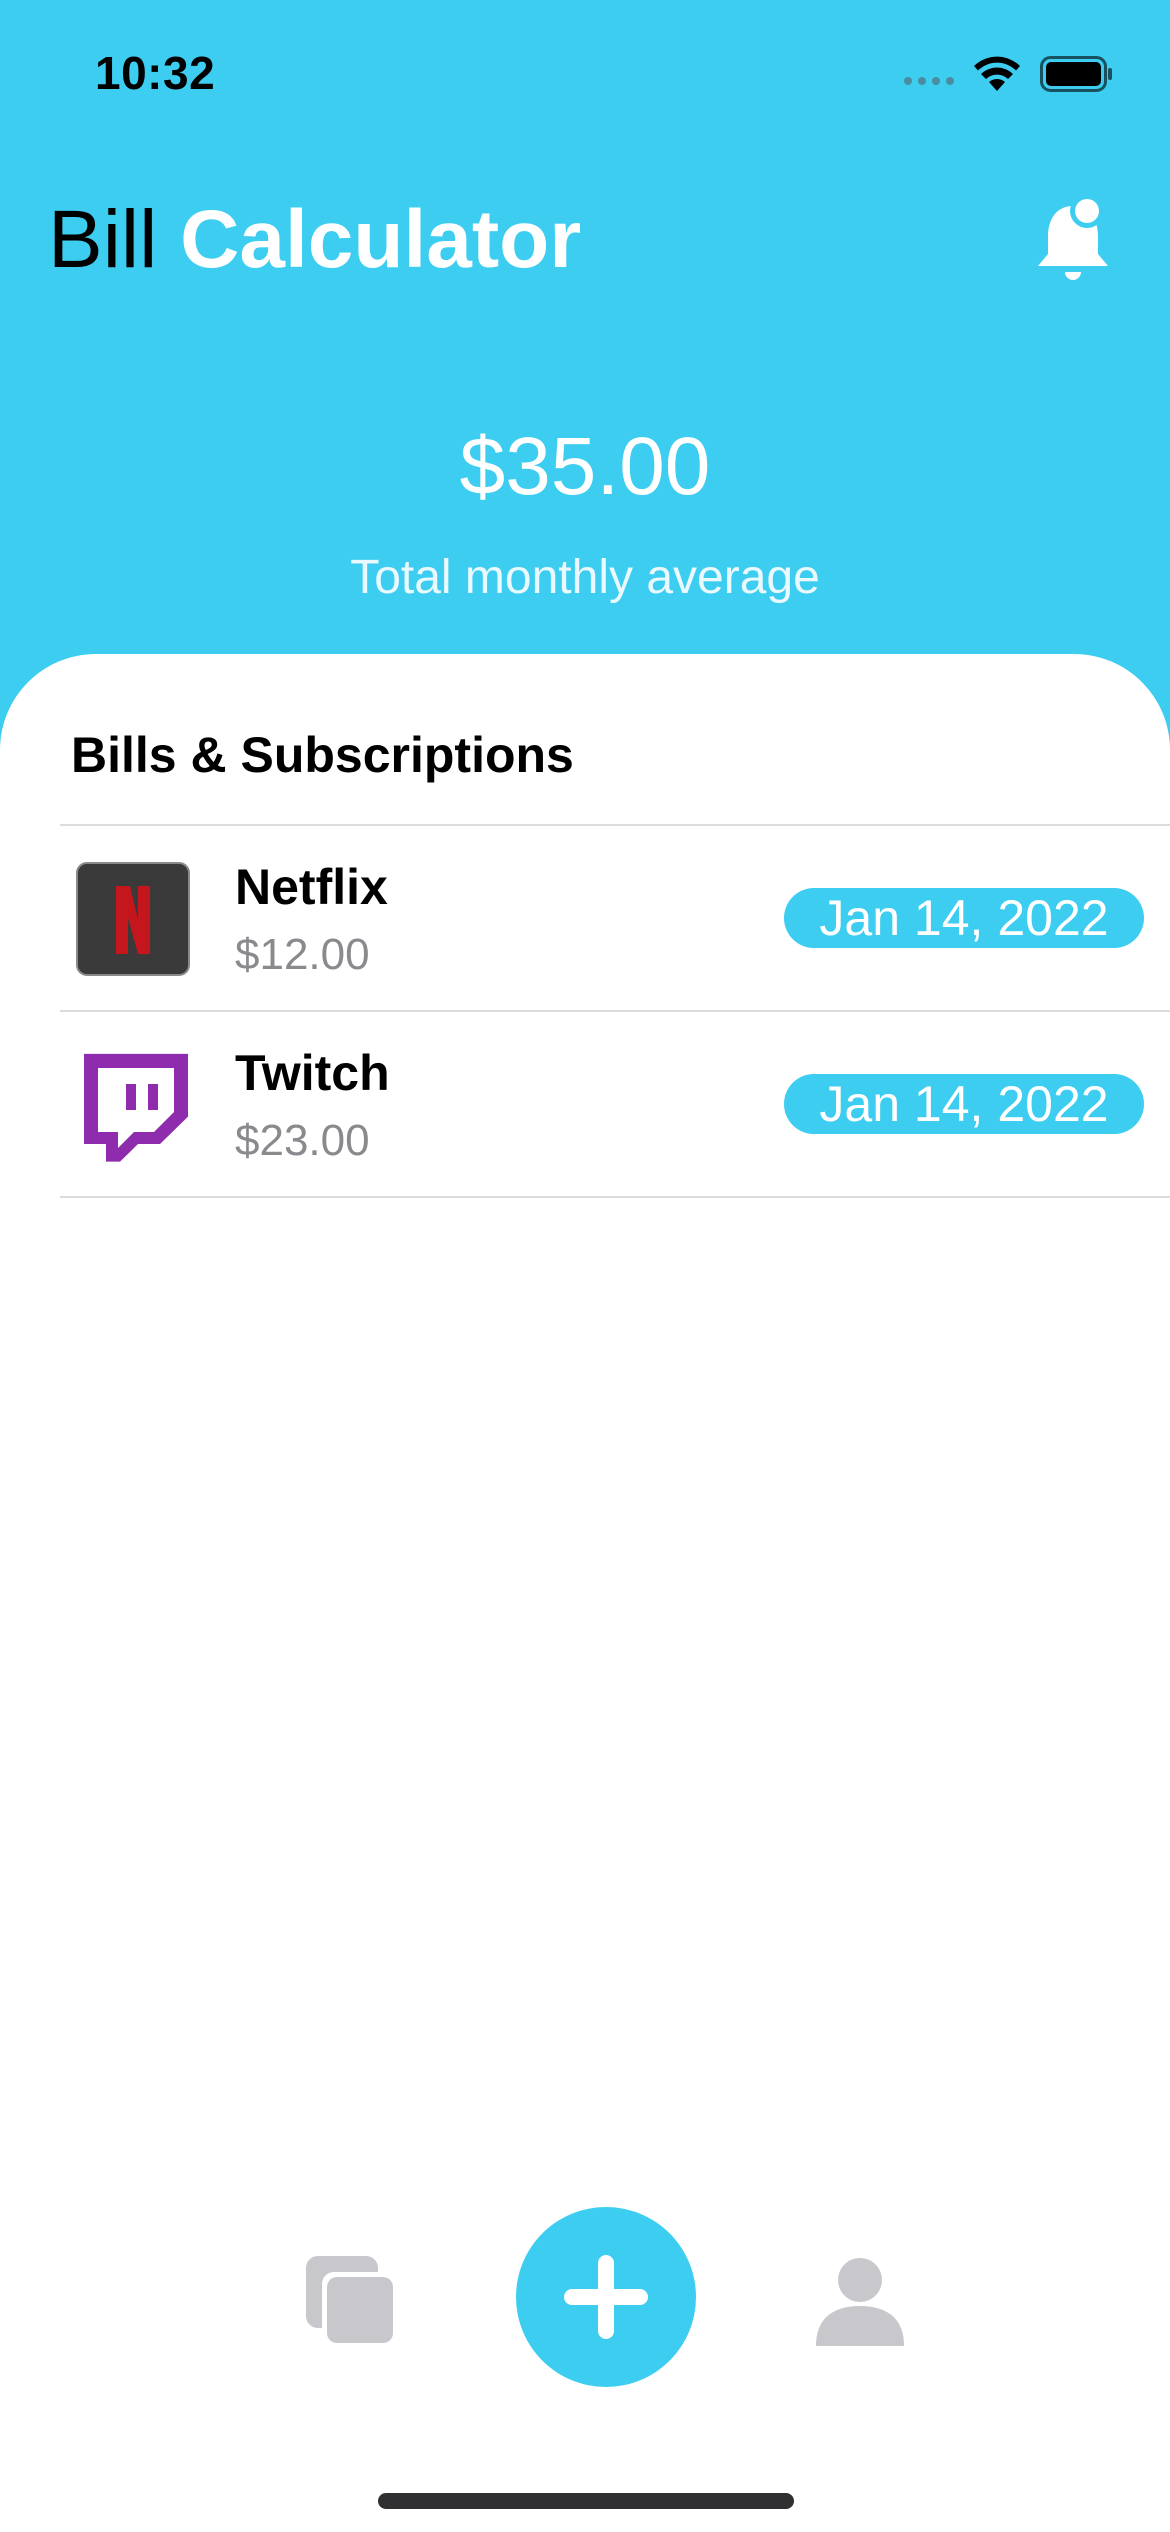 This screenshot has width=1170, height=2532. I want to click on bill-row-netflix: Netflix $12.00 Jan 14, 2022, so click(615, 918).